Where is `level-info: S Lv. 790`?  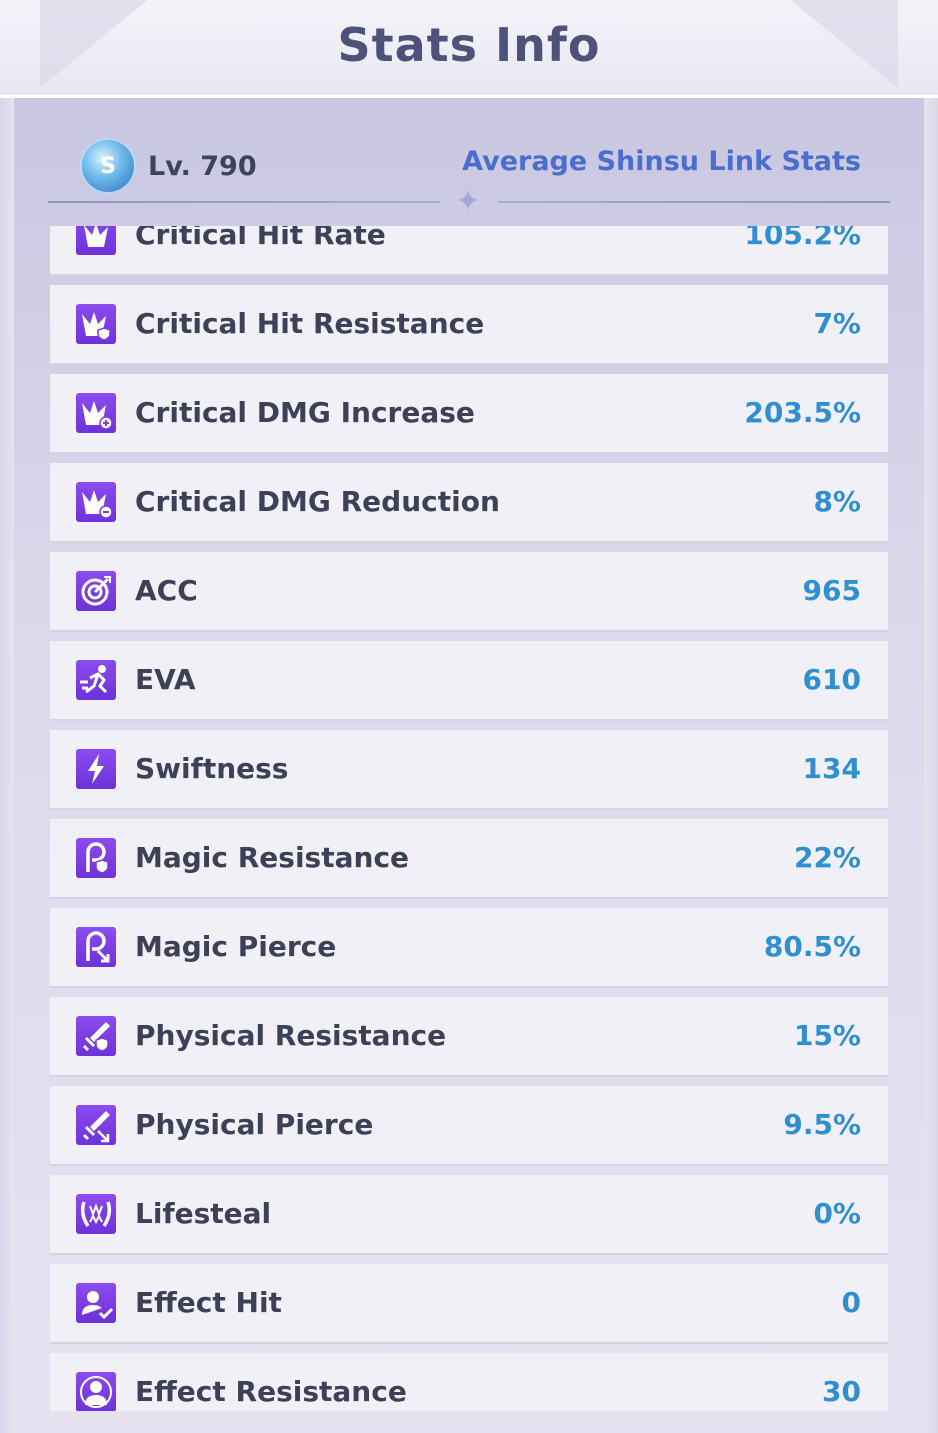 level-info: S Lv. 790 is located at coordinates (168, 166).